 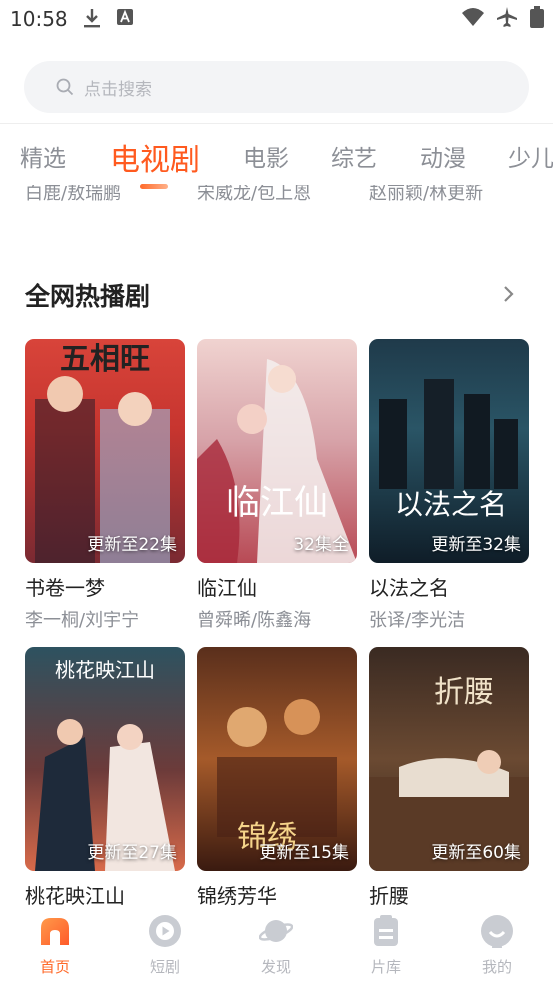 What do you see at coordinates (118, 89) in the screenshot?
I see `search-placeholder: 点击搜索` at bounding box center [118, 89].